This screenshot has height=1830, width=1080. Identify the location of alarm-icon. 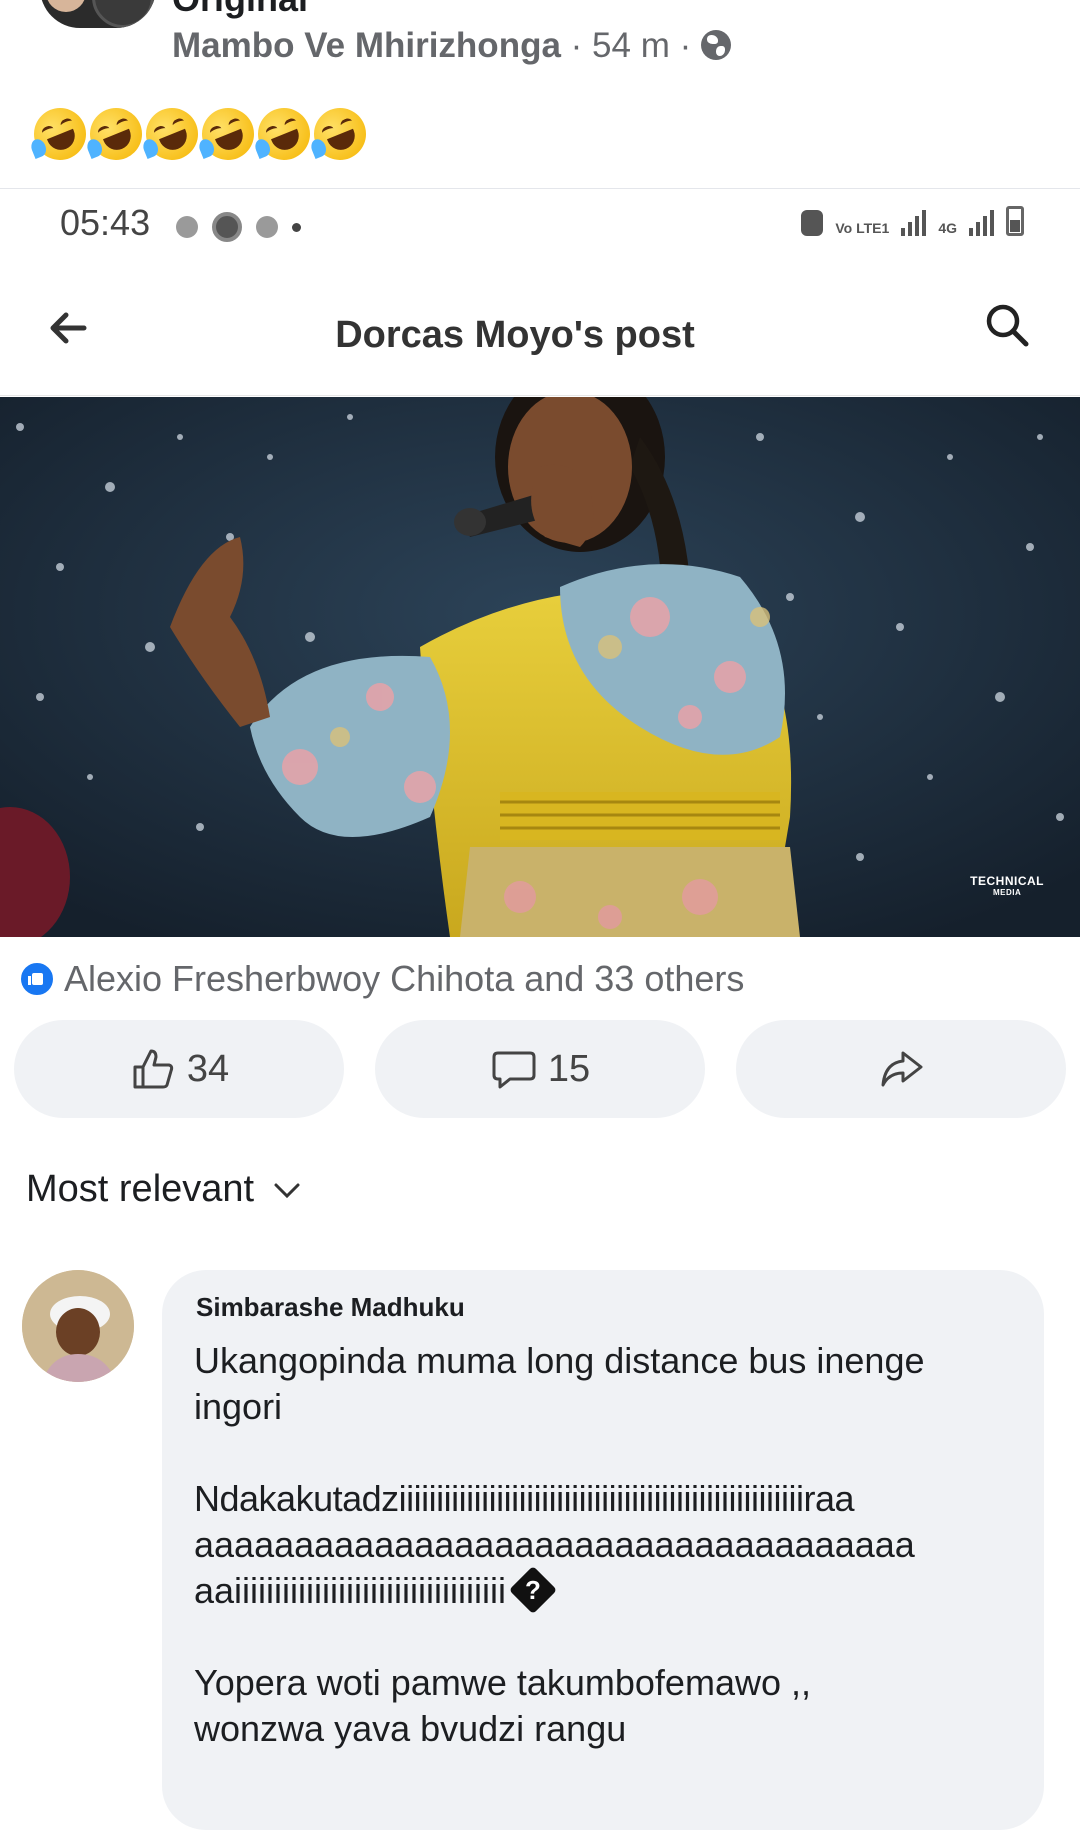
(812, 223).